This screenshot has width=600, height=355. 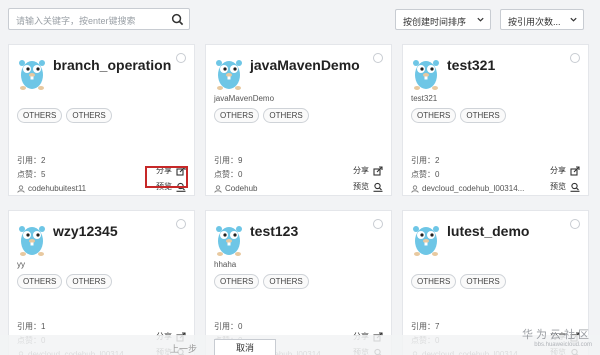 What do you see at coordinates (31, 326) in the screenshot?
I see `card-reference-count: 引用：1` at bounding box center [31, 326].